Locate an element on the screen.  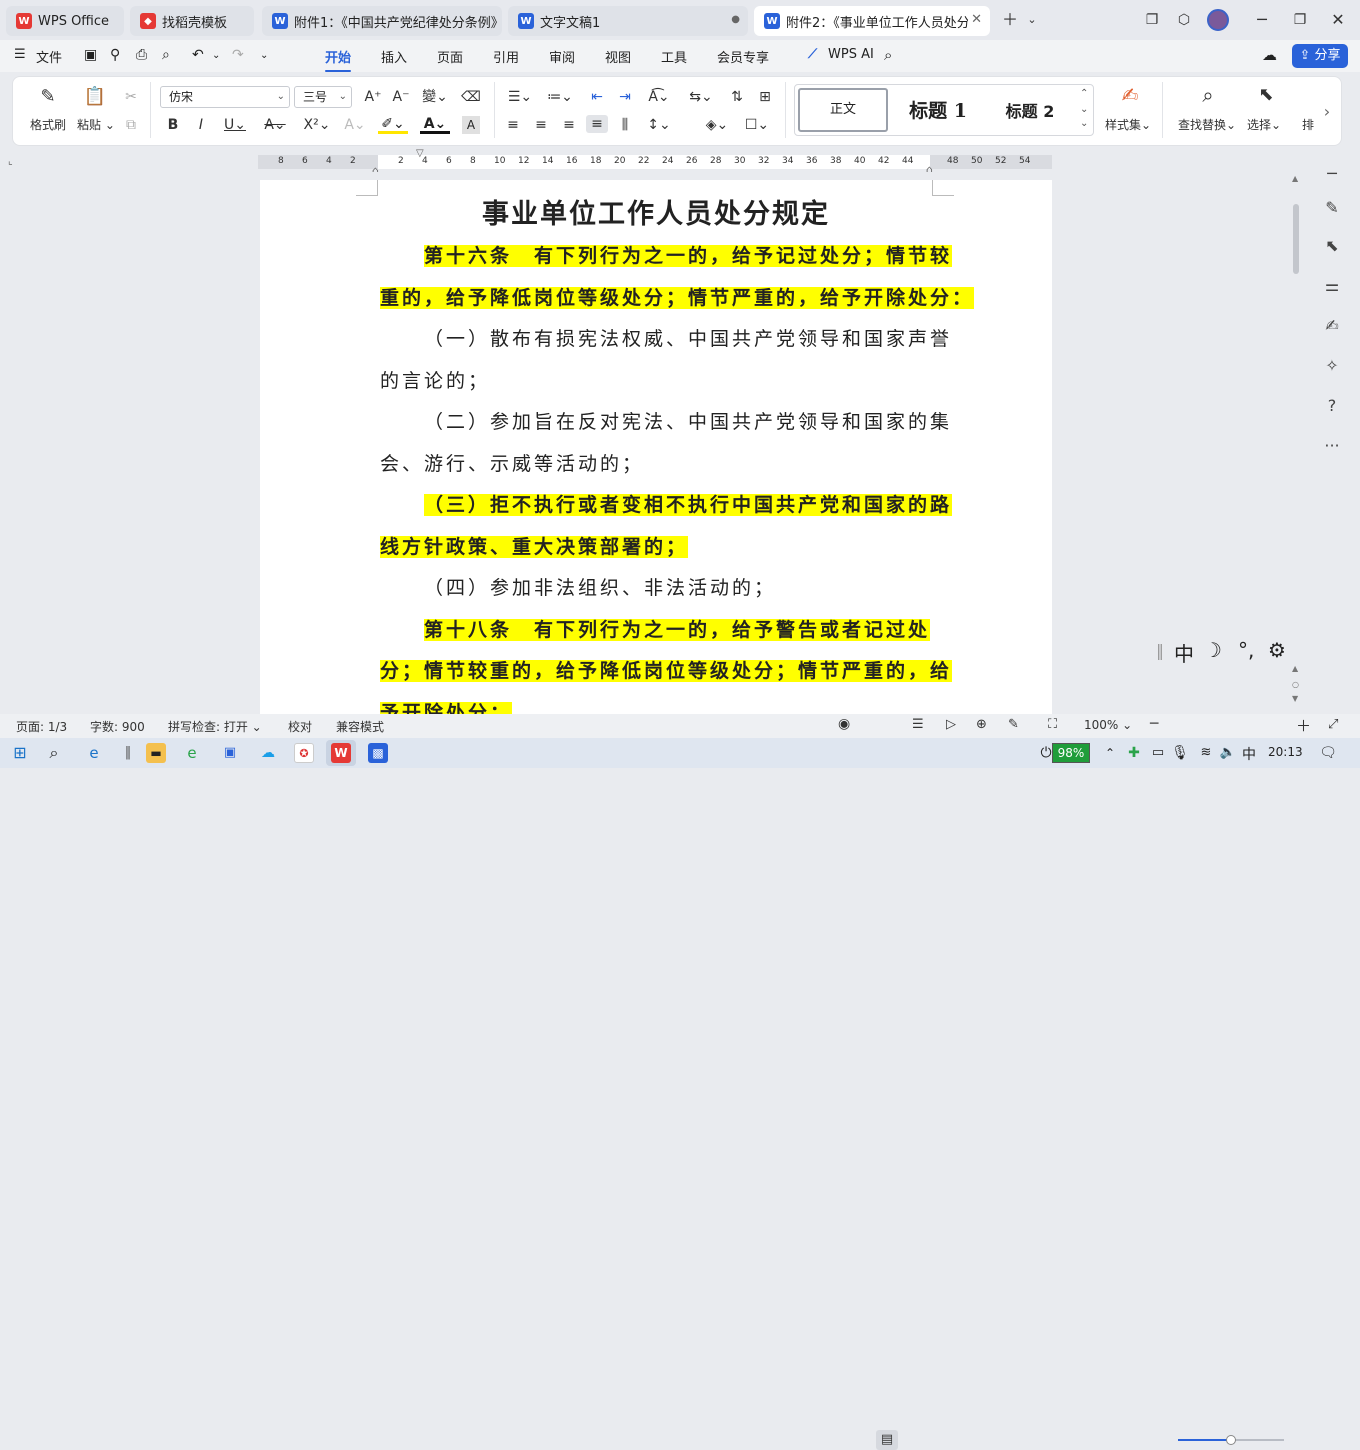
document-line: 线方针政策、重大决策部署的； is located at coordinates (534, 547).